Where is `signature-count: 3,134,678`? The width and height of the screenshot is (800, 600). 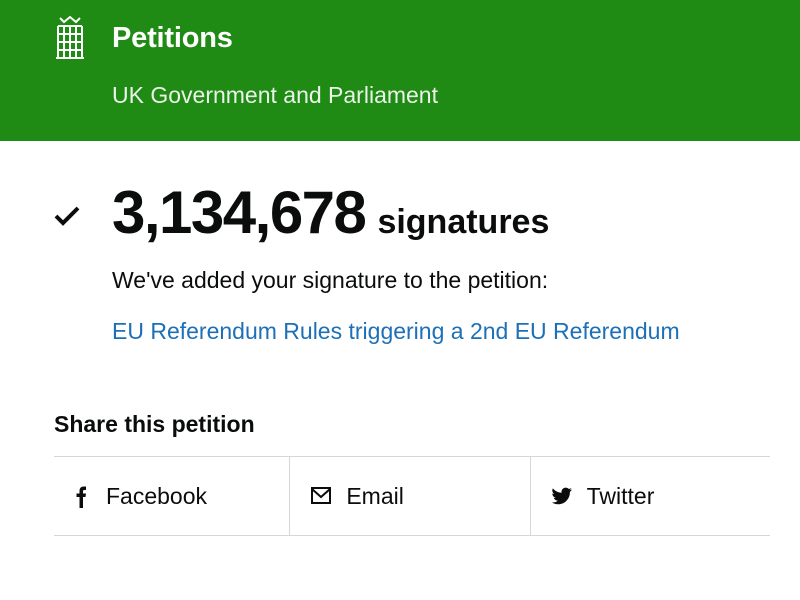 signature-count: 3,134,678 is located at coordinates (239, 212).